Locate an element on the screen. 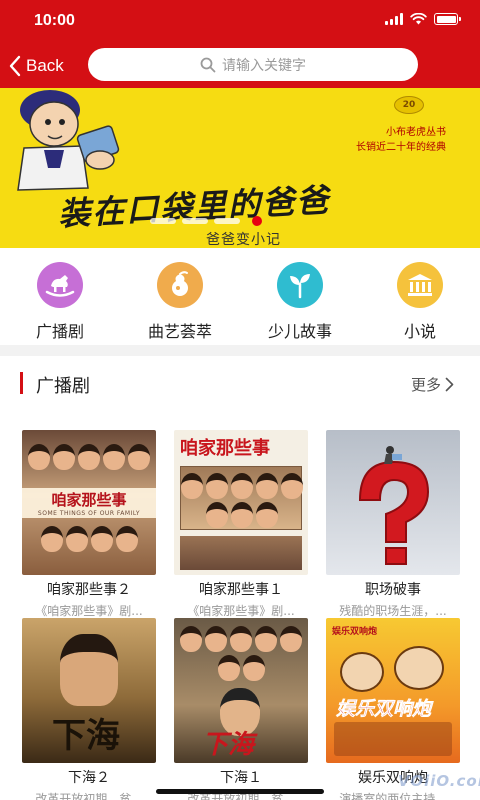  category-label: 广播剧 is located at coordinates (59, 331).